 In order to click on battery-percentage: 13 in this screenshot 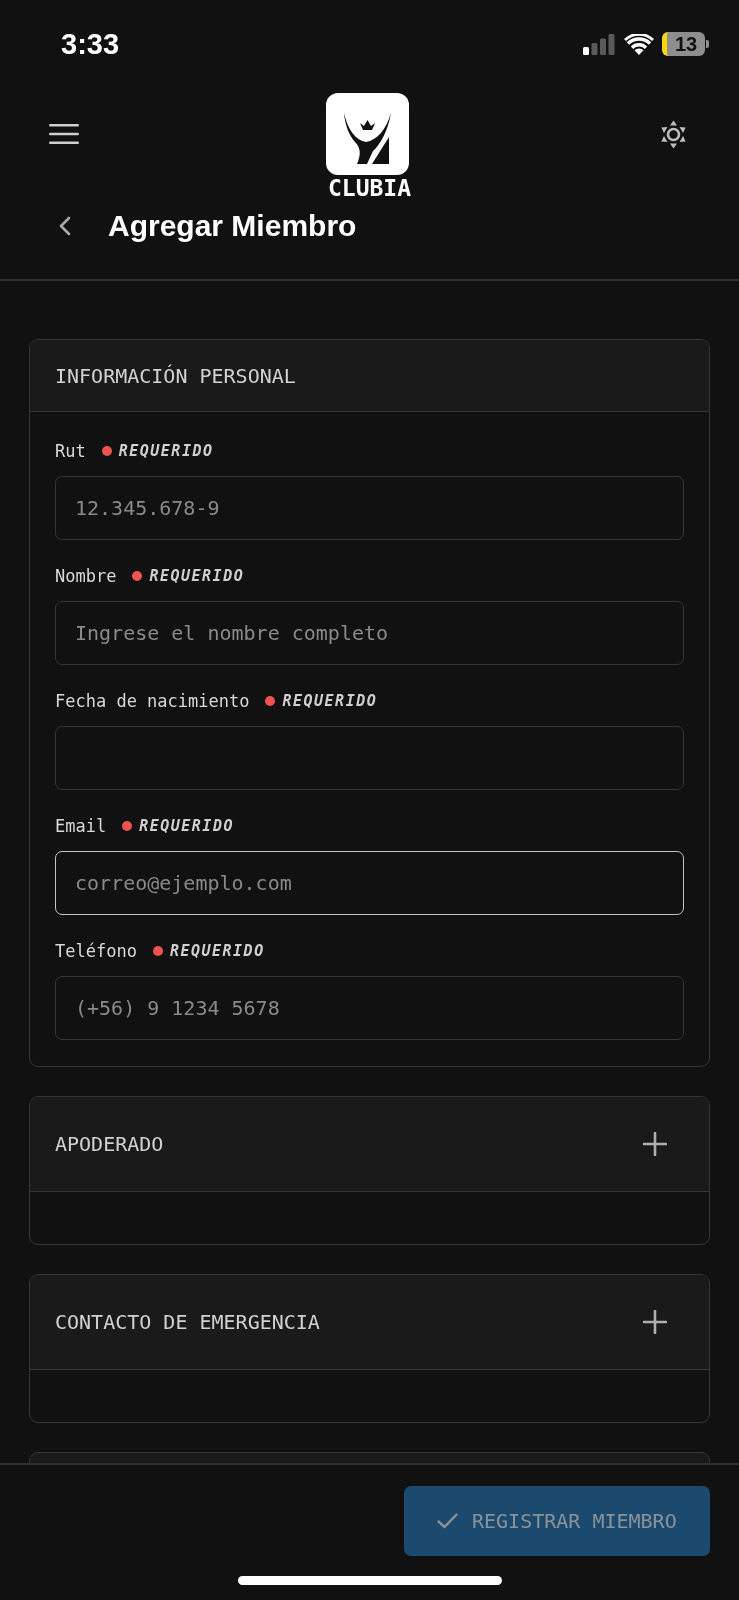, I will do `click(686, 44)`.